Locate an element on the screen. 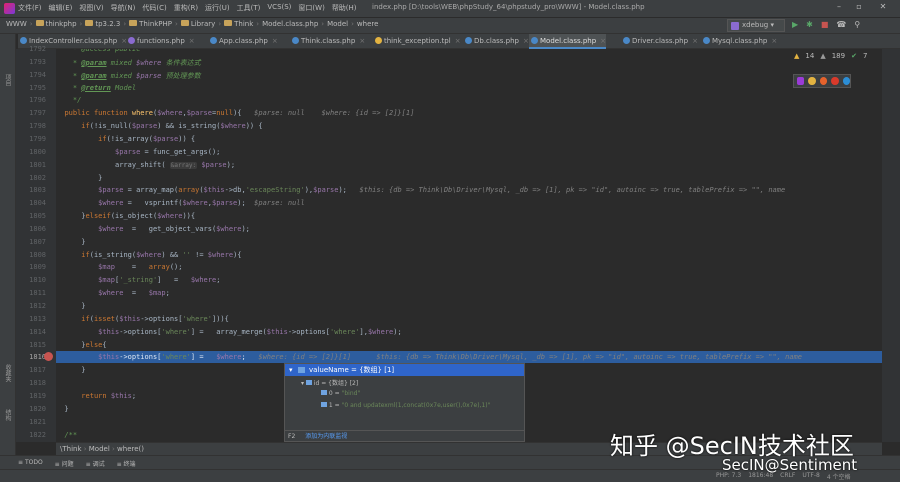  terminal-icon: ≡ is located at coordinates (120, 464).